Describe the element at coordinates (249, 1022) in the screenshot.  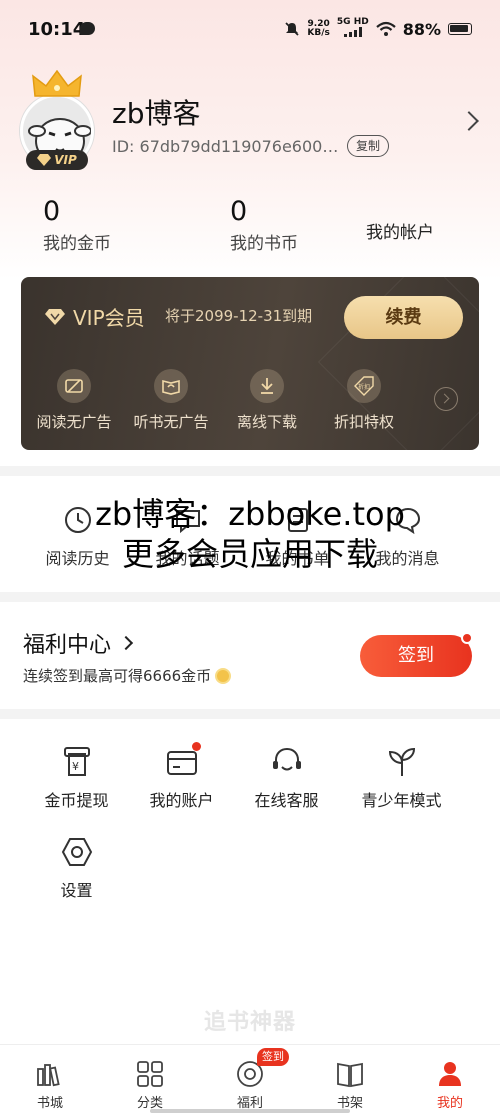
I see `brand-watermark: 追书神器` at that location.